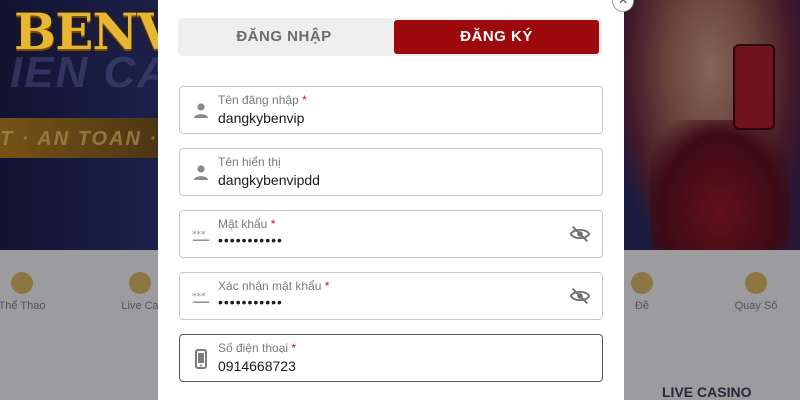  Describe the element at coordinates (274, 286) in the screenshot. I see `confirm-password-label: Xác nhận mật khẩu *` at that location.